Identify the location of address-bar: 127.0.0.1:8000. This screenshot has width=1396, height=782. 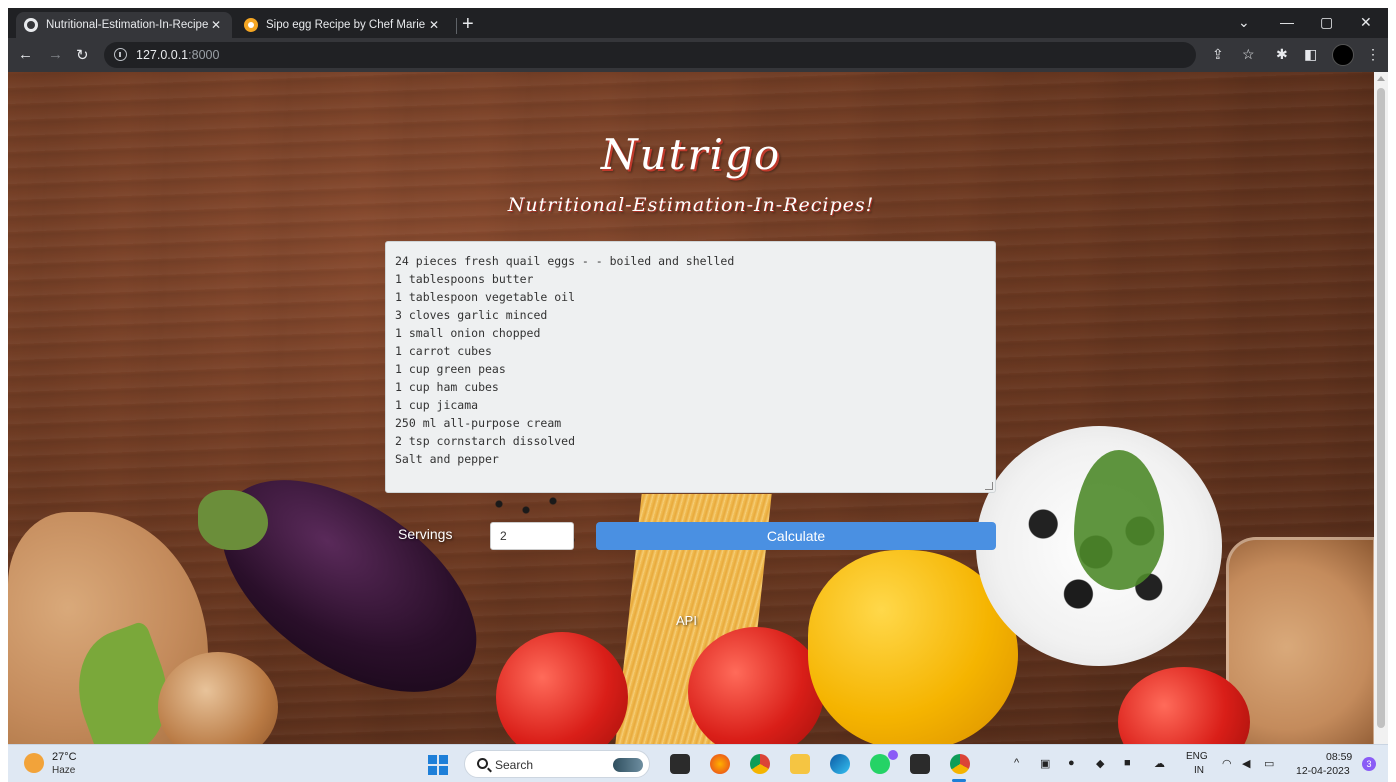
(650, 55).